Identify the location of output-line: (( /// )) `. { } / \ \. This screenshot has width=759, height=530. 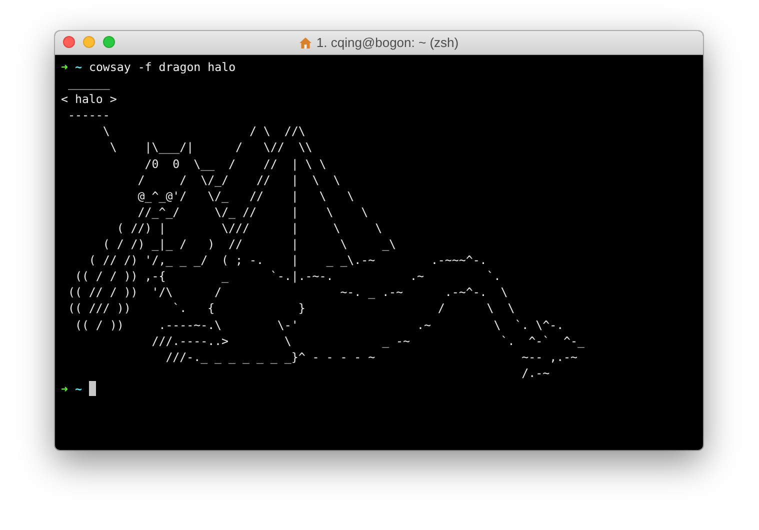
(290, 308).